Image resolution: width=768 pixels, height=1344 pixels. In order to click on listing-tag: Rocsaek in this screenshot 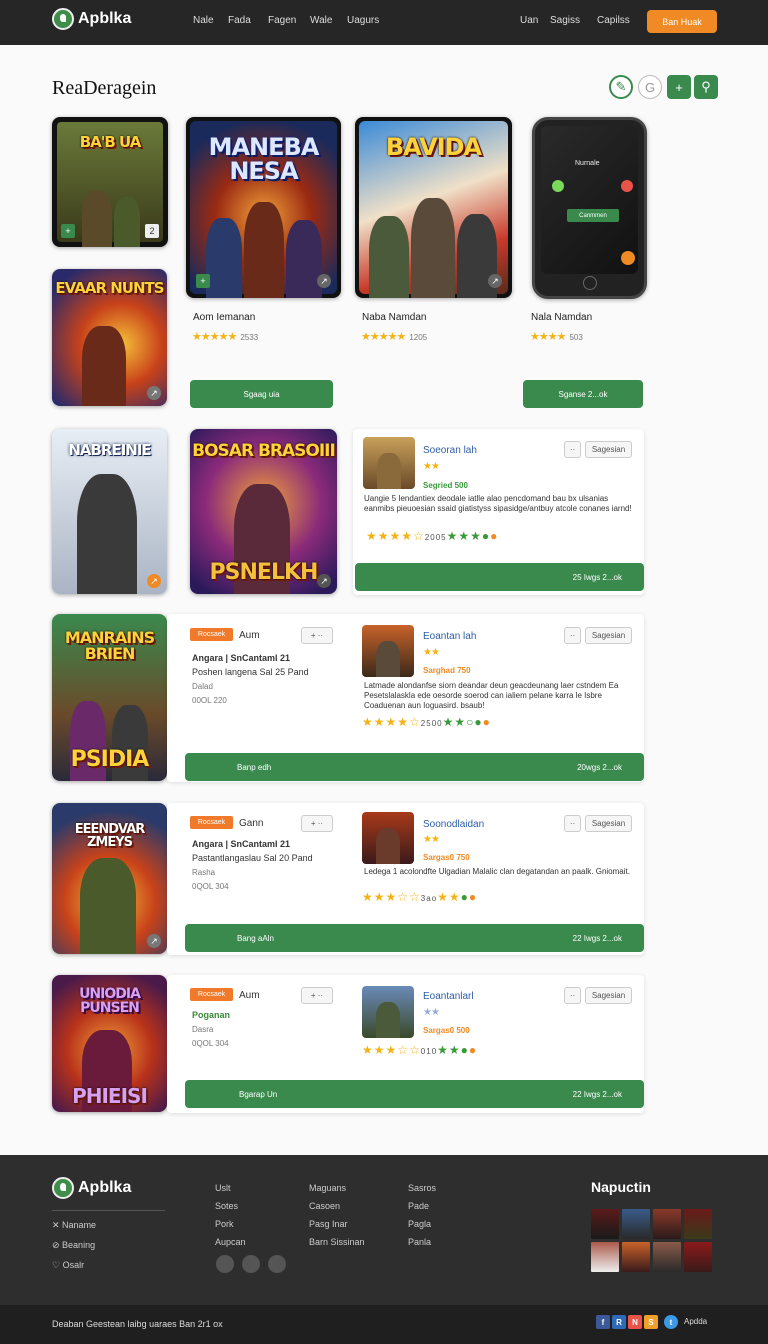, I will do `click(211, 822)`.